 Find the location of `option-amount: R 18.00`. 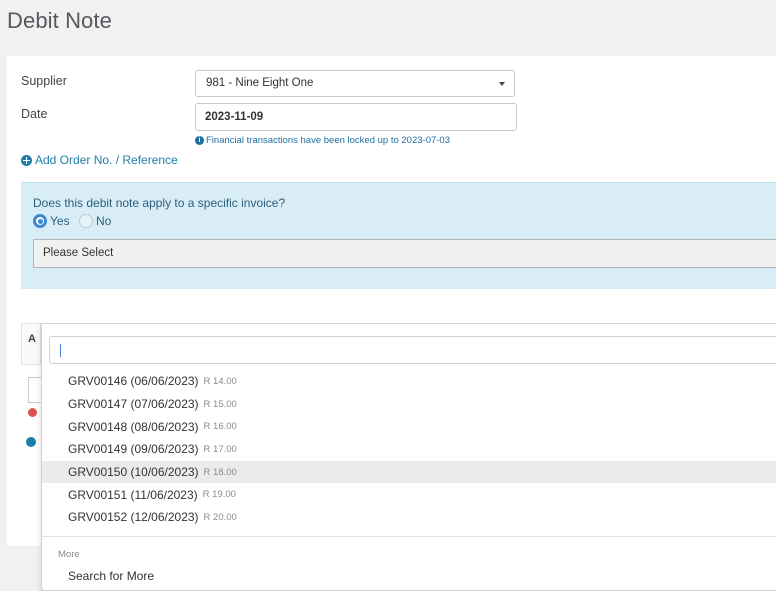

option-amount: R 18.00 is located at coordinates (220, 472).